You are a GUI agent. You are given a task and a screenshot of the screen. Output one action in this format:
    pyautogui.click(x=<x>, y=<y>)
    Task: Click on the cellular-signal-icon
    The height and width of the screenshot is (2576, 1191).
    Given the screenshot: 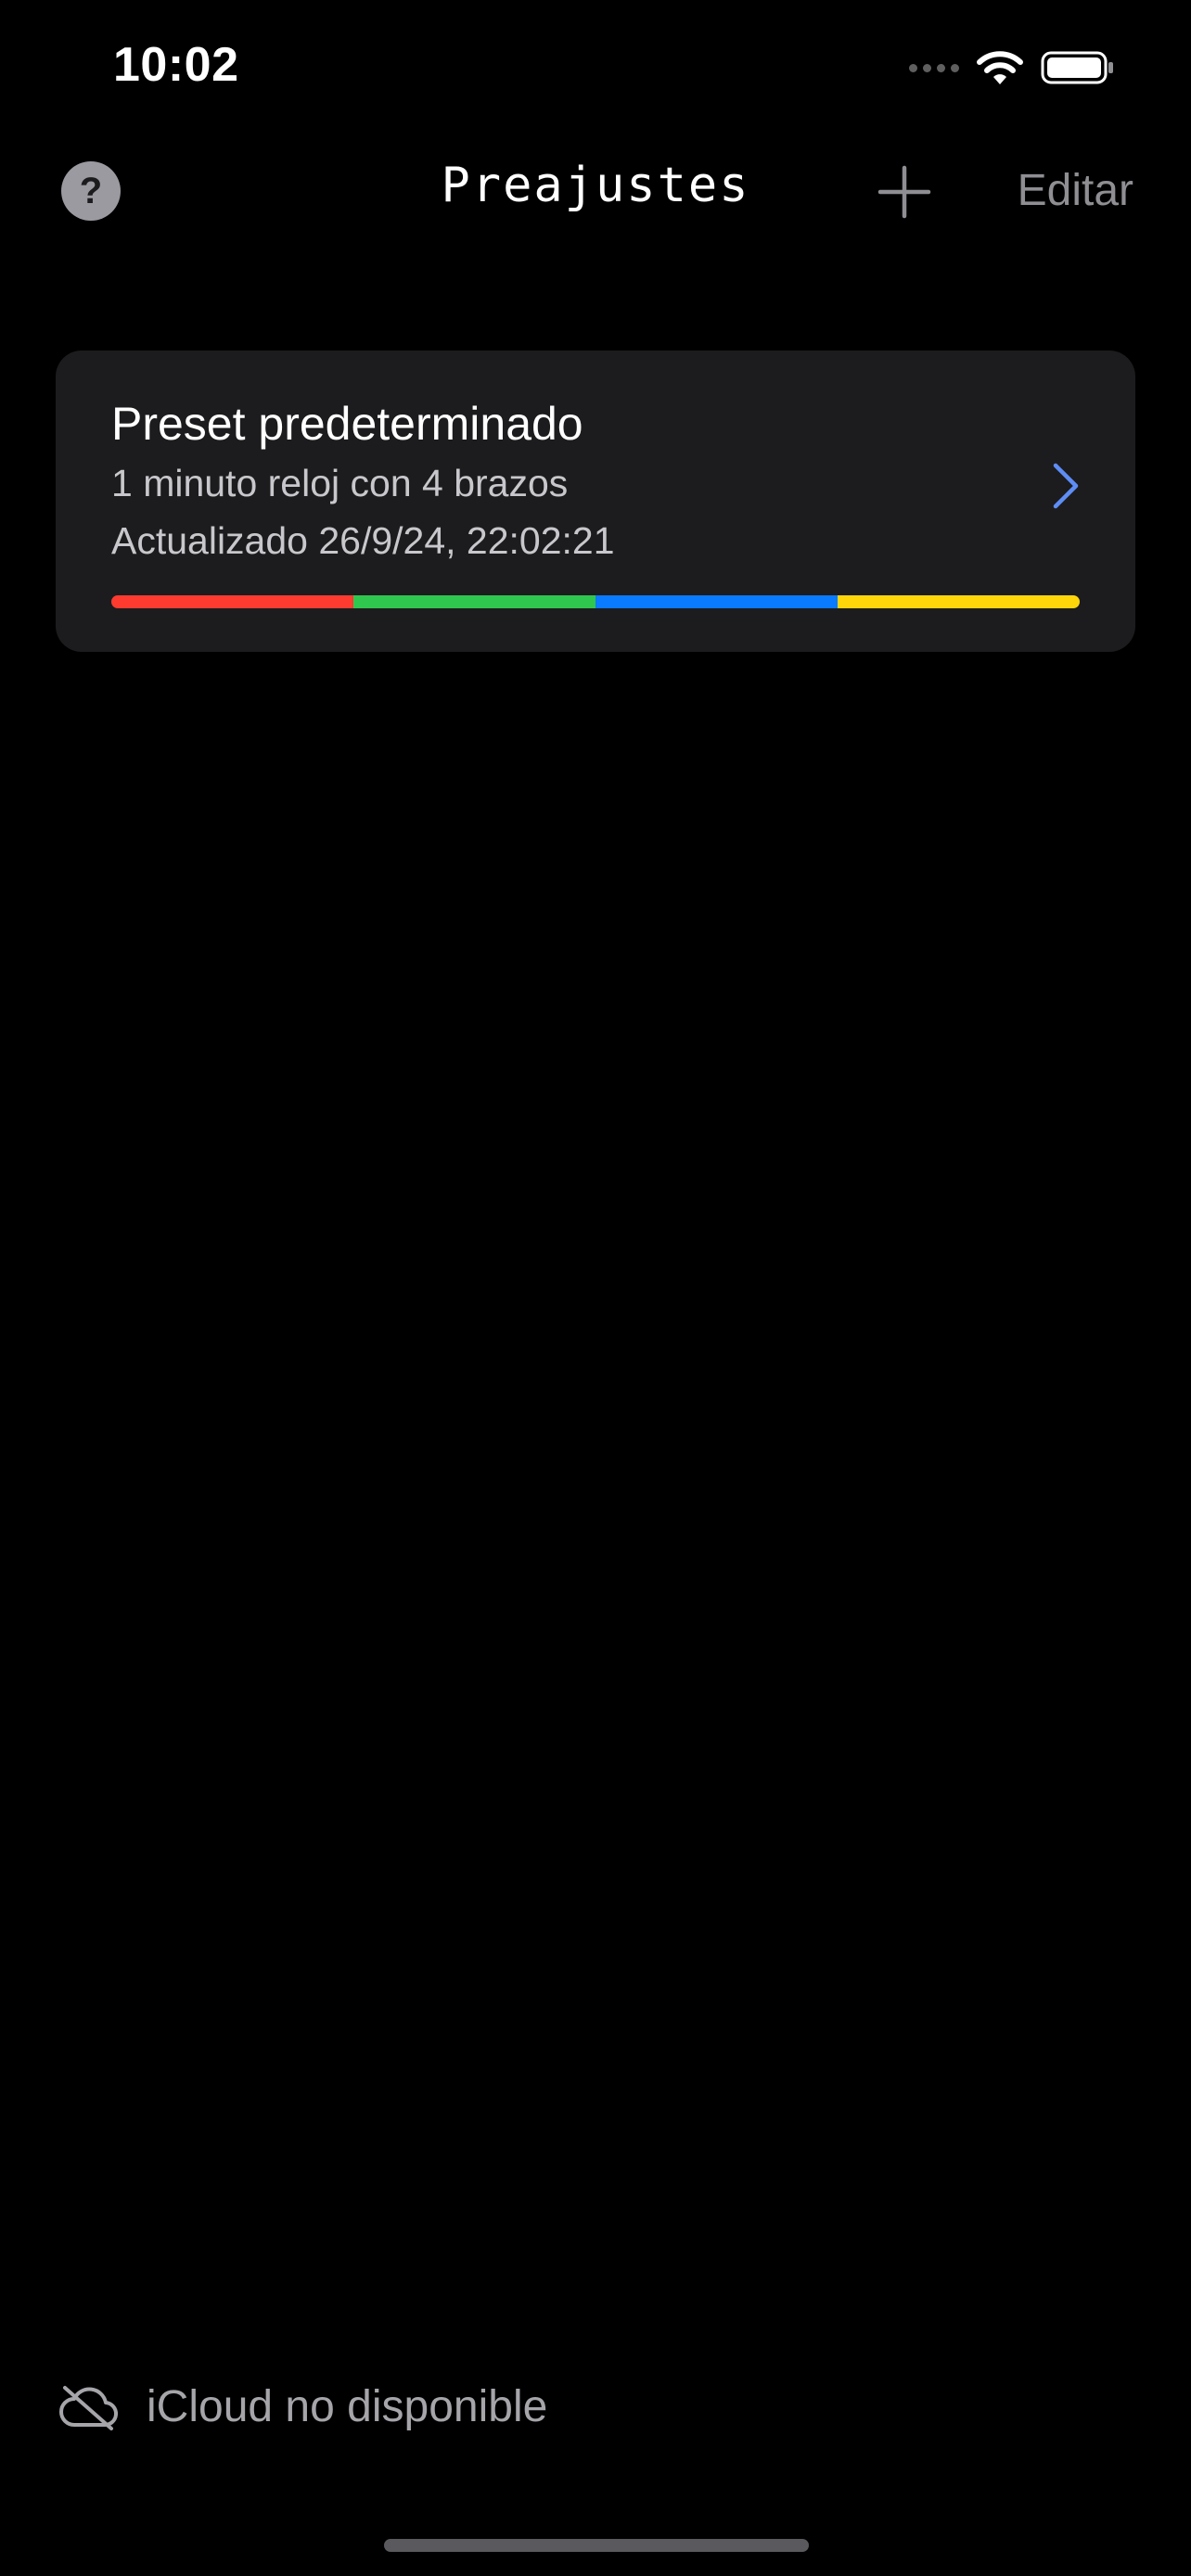 What is the action you would take?
    pyautogui.click(x=934, y=67)
    